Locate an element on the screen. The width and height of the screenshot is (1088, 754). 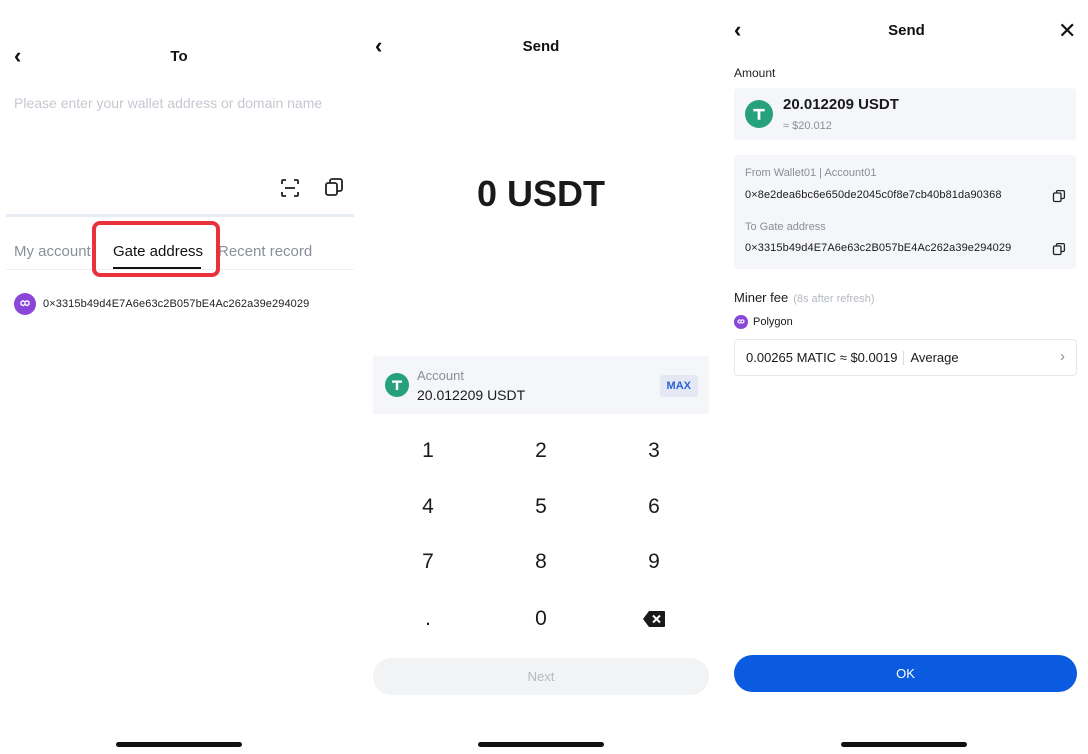
fee-value: 0.00265 MATIC ≈ $0.0019 is located at coordinates (822, 357).